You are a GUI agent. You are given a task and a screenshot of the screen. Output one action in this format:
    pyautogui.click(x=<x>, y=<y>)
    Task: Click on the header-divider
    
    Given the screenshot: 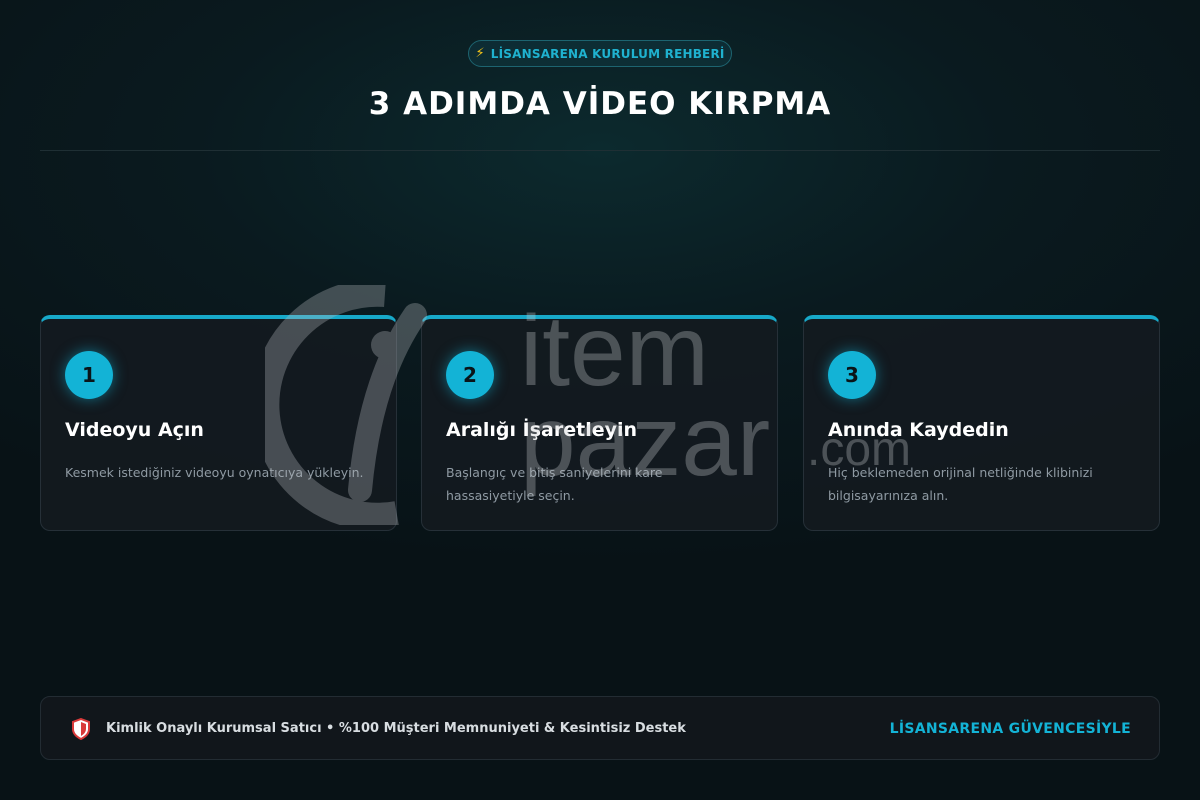 What is the action you would take?
    pyautogui.click(x=600, y=150)
    